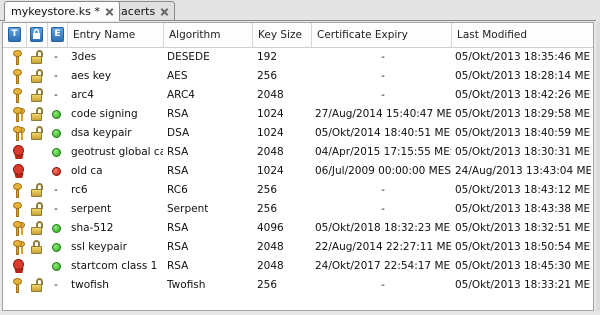  What do you see at coordinates (383, 133) in the screenshot?
I see `certificate-expiry-cell: 05/Okt/2014 18:40:51 MESZ` at bounding box center [383, 133].